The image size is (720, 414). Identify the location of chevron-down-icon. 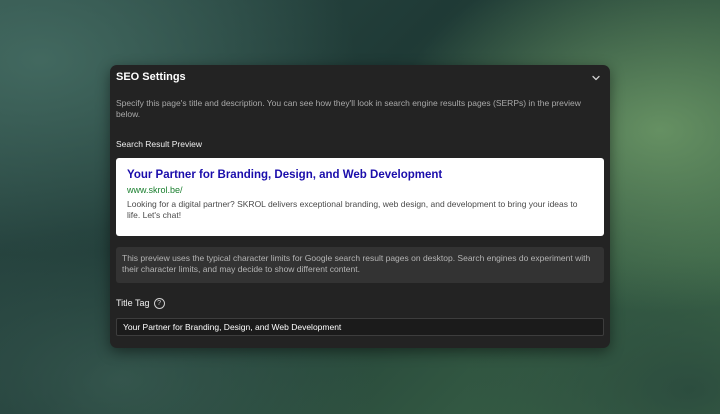
(596, 78).